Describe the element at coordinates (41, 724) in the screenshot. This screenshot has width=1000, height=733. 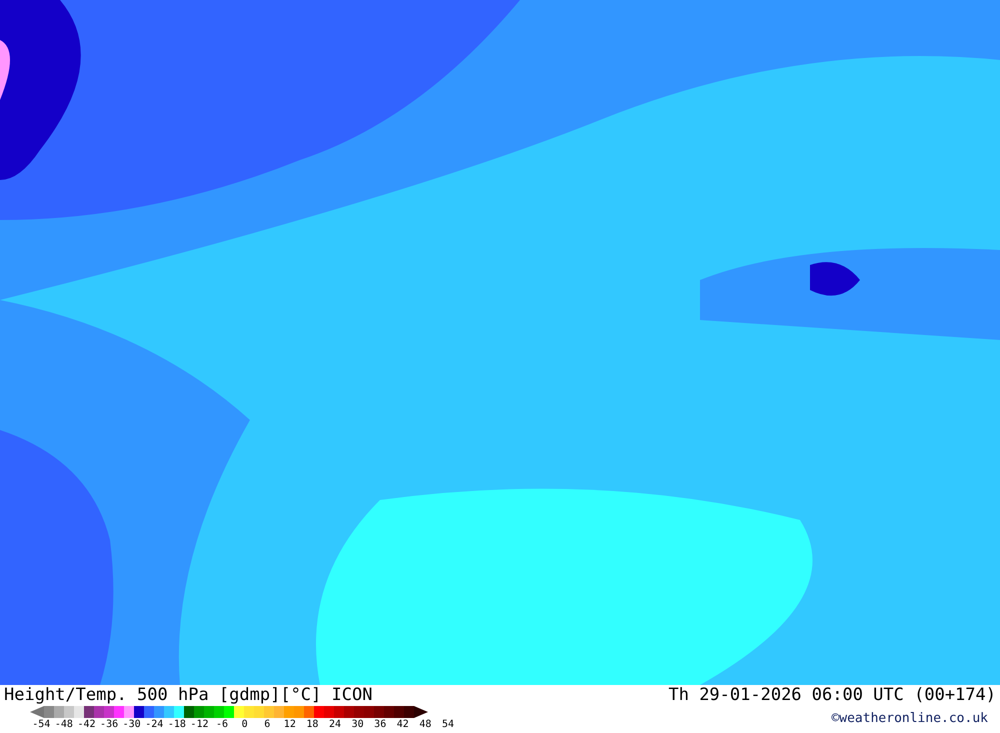
I see `scale-label: -54` at that location.